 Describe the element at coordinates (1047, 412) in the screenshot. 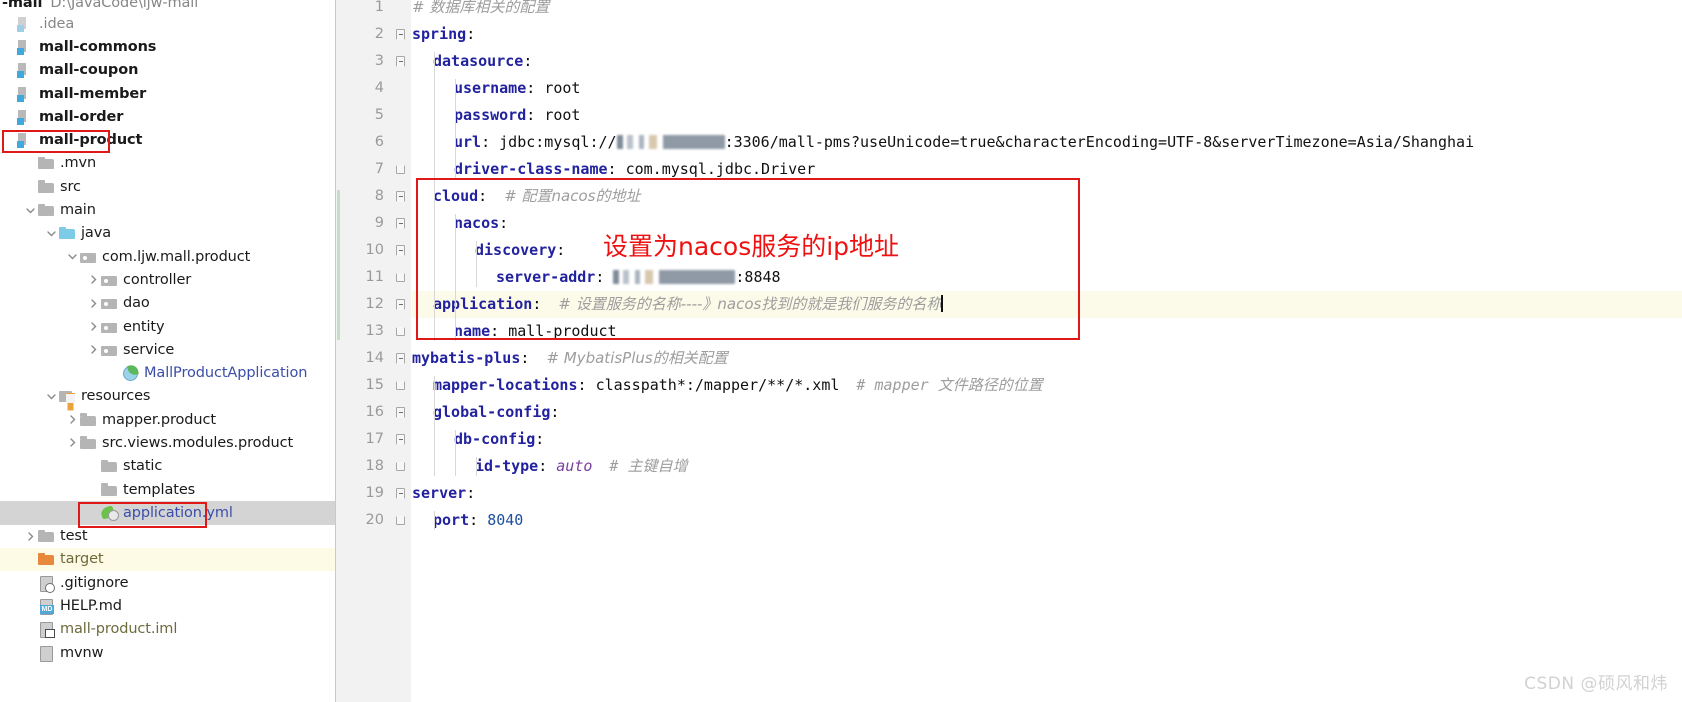

I see `code-line-16: global-config:` at that location.